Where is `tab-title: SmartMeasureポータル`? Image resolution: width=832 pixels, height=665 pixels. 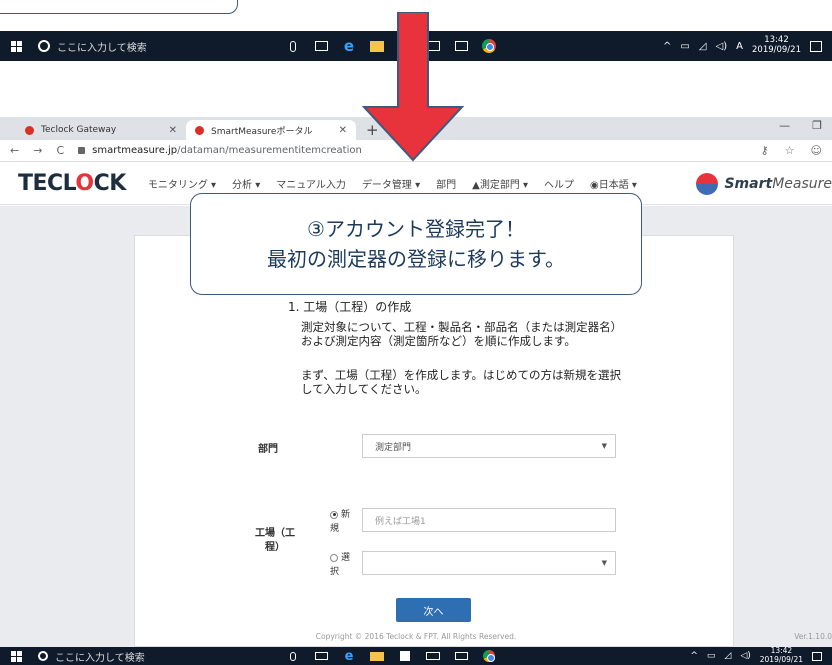 tab-title: SmartMeasureポータル is located at coordinates (262, 131).